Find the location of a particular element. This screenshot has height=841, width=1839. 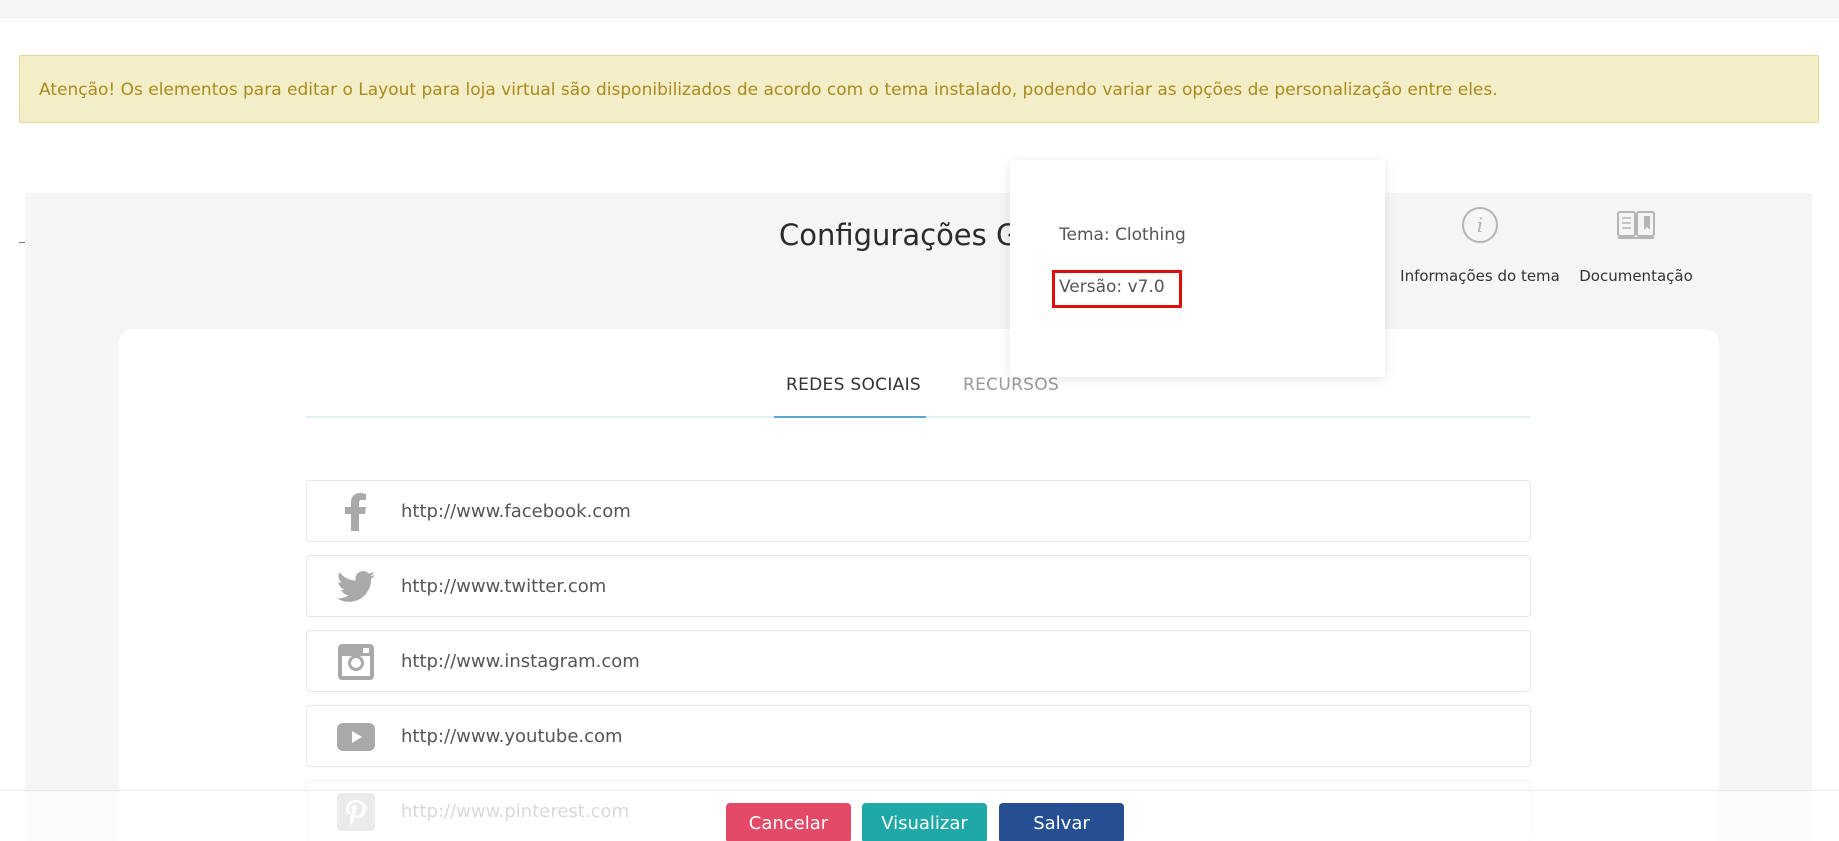

instagram-url-input is located at coordinates (951, 661).